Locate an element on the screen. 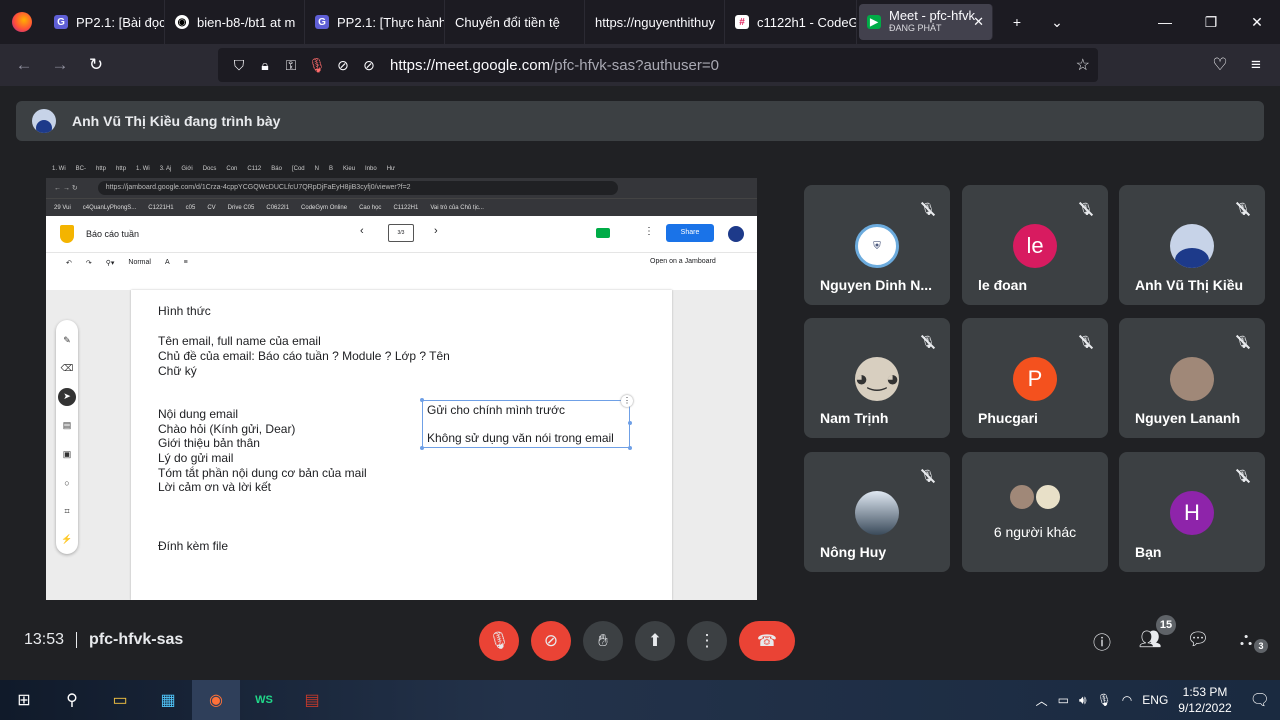 This screenshot has height=720, width=1280. participant-name: Nông Huy is located at coordinates (853, 552).